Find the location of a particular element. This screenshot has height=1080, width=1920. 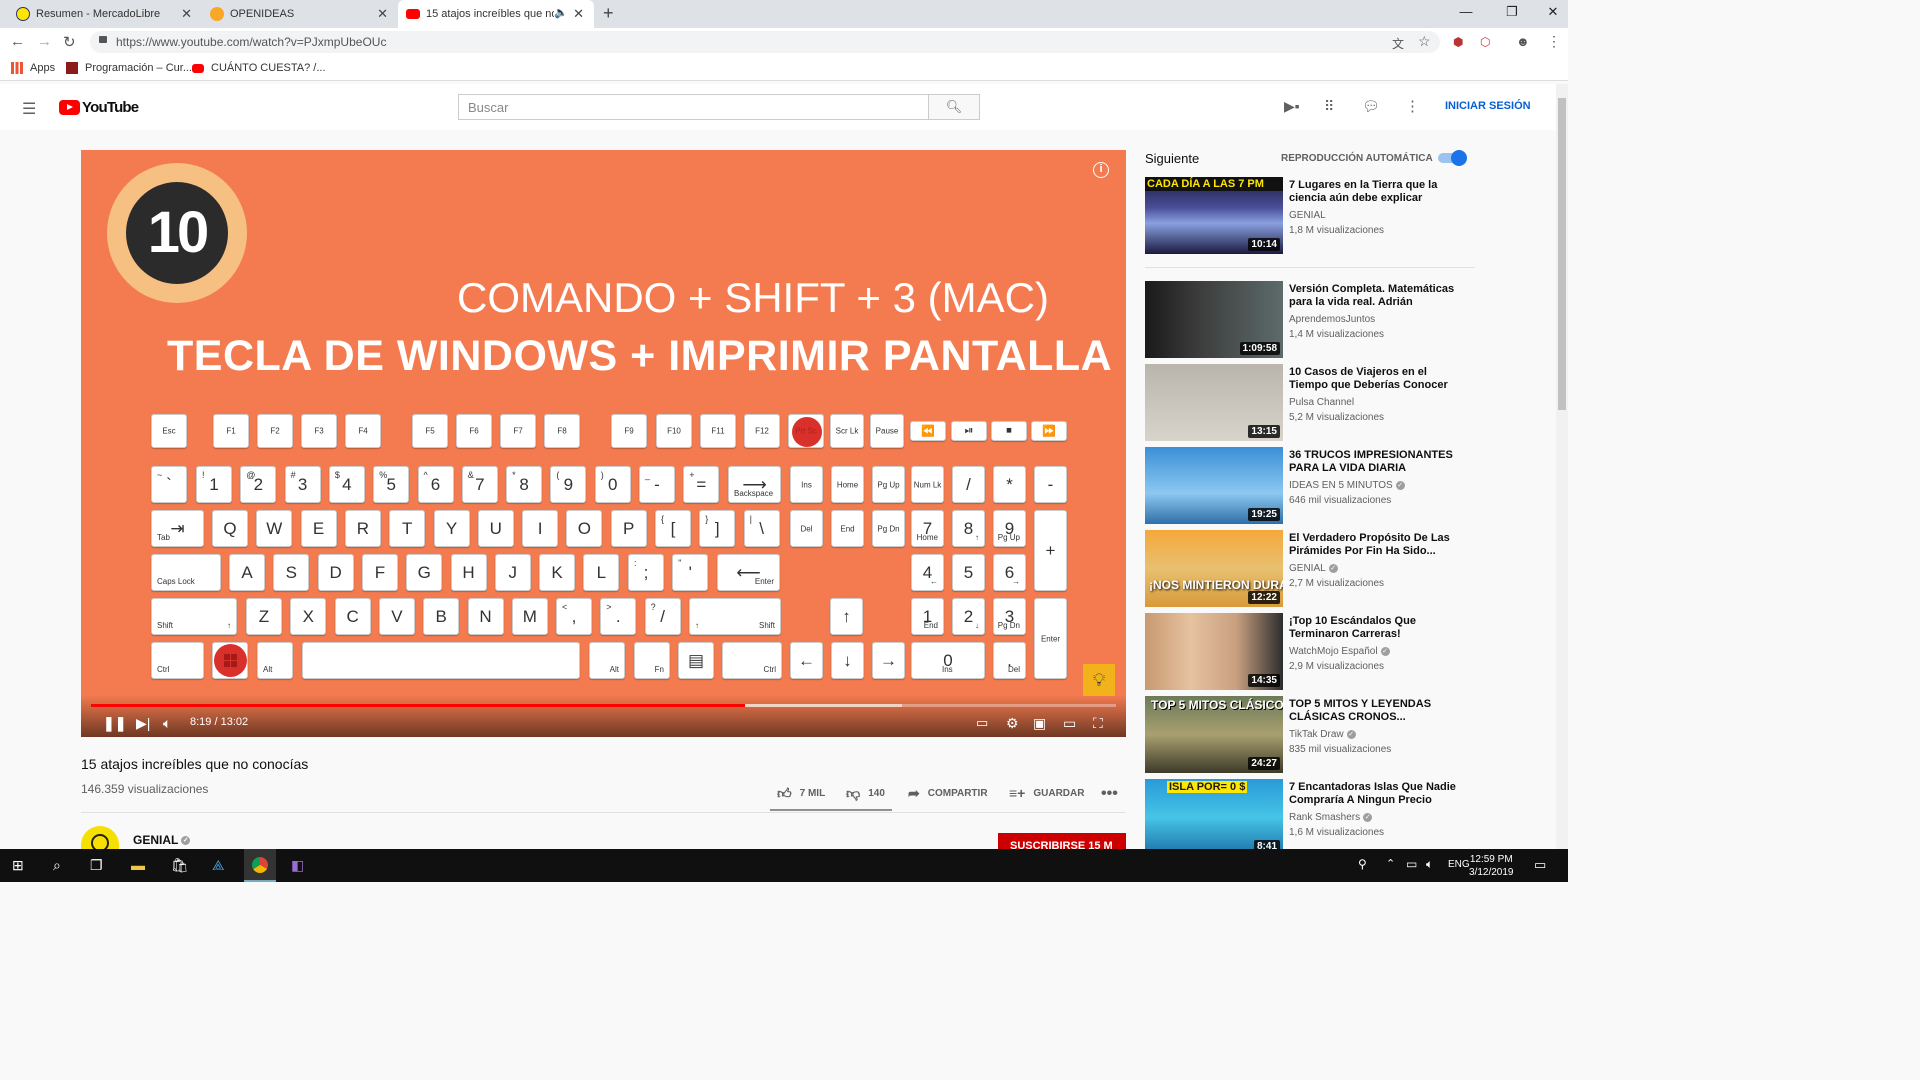

language-indicator: ENG is located at coordinates (1459, 864).